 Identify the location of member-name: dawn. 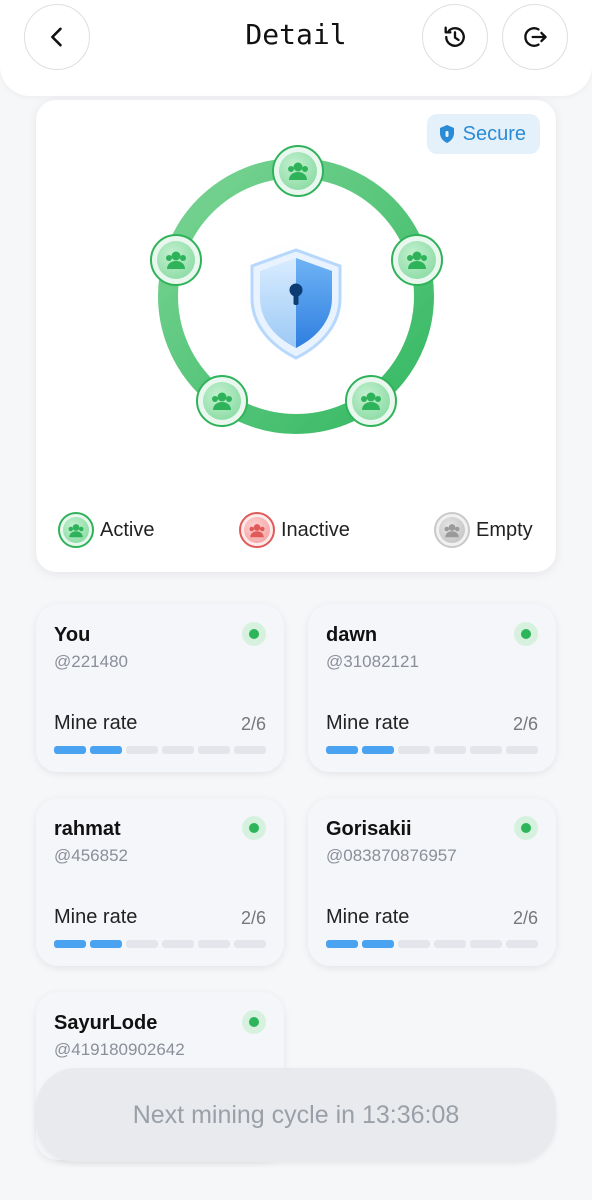
(352, 635).